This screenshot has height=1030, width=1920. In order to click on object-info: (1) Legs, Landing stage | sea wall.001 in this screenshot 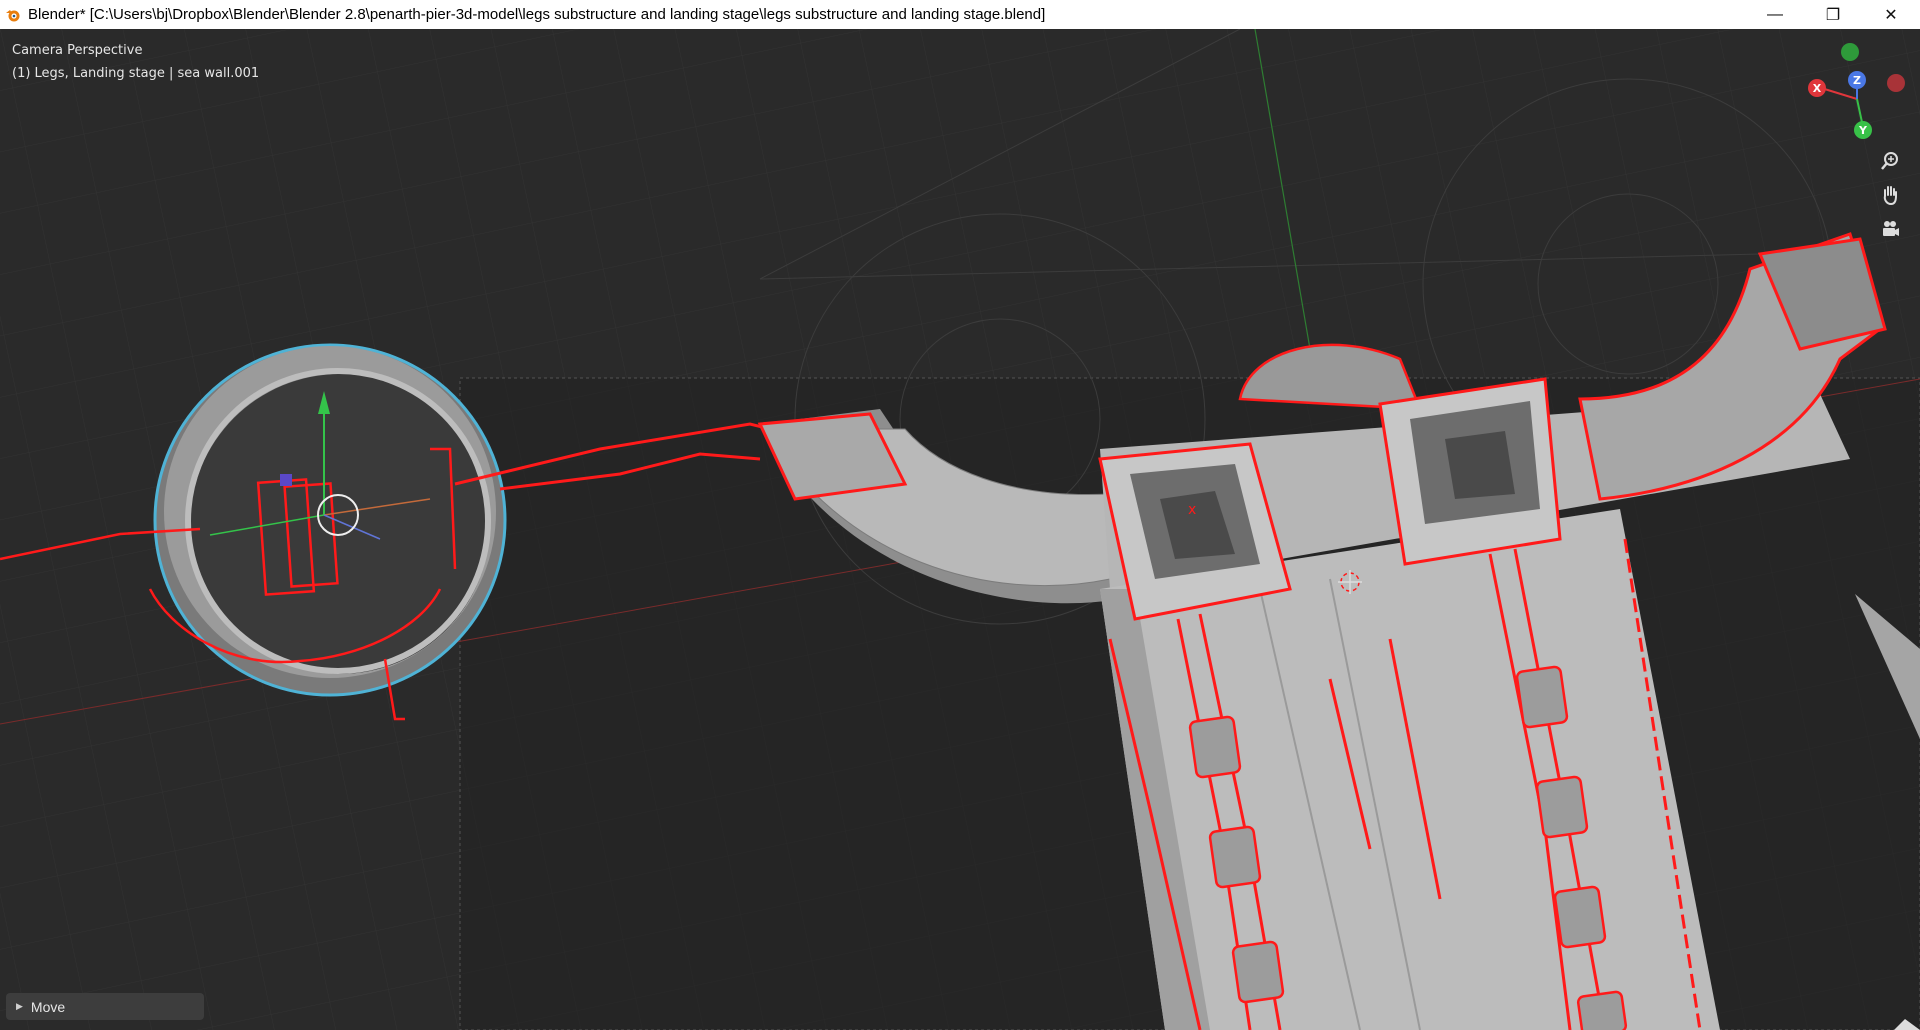, I will do `click(136, 73)`.